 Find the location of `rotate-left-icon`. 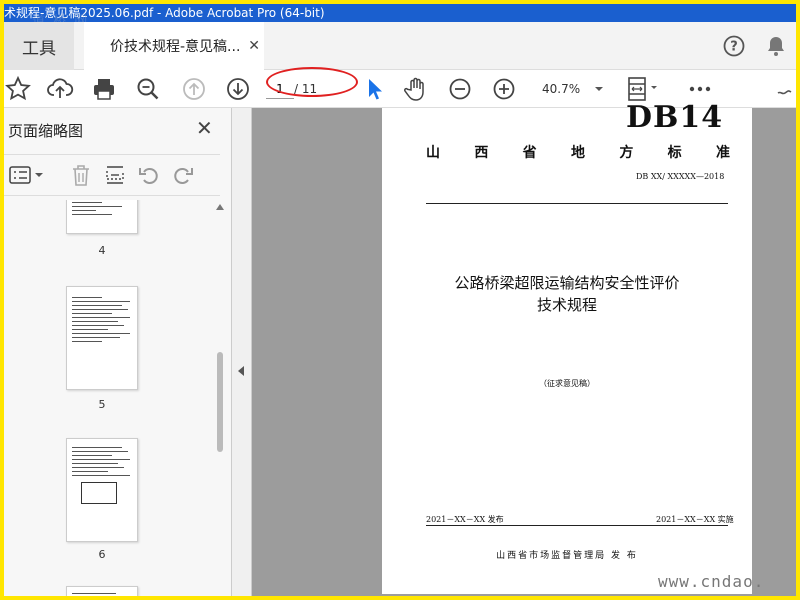

rotate-left-icon is located at coordinates (149, 175).